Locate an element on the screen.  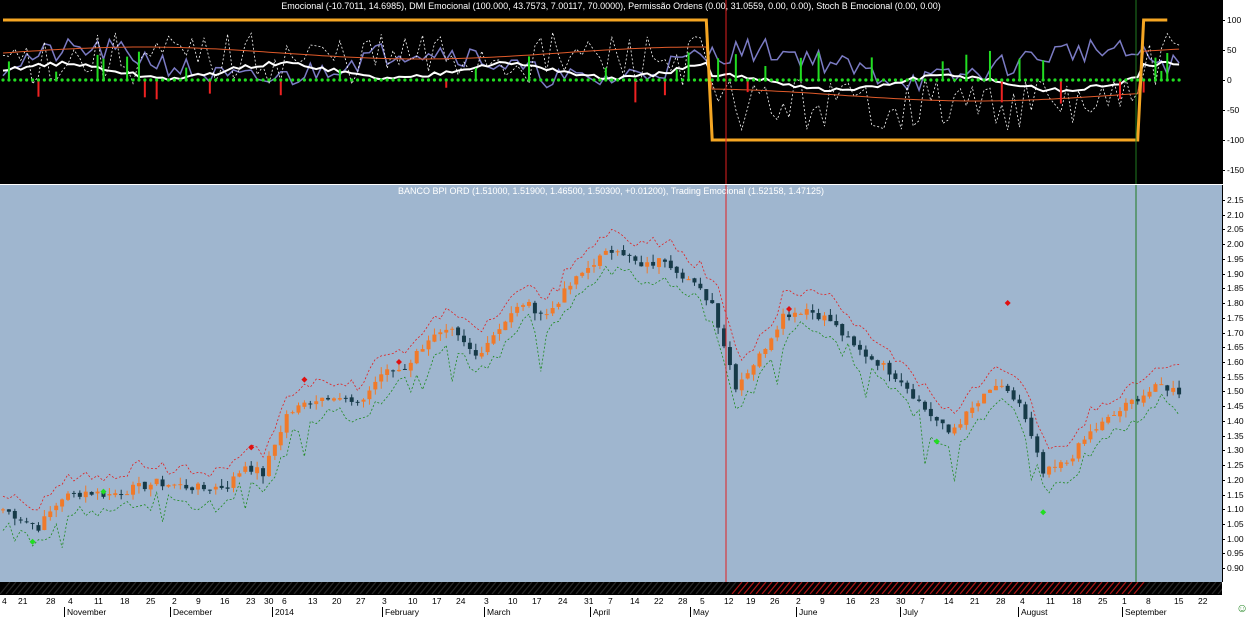
date-tick-label: 17 is located at coordinates (437, 601).